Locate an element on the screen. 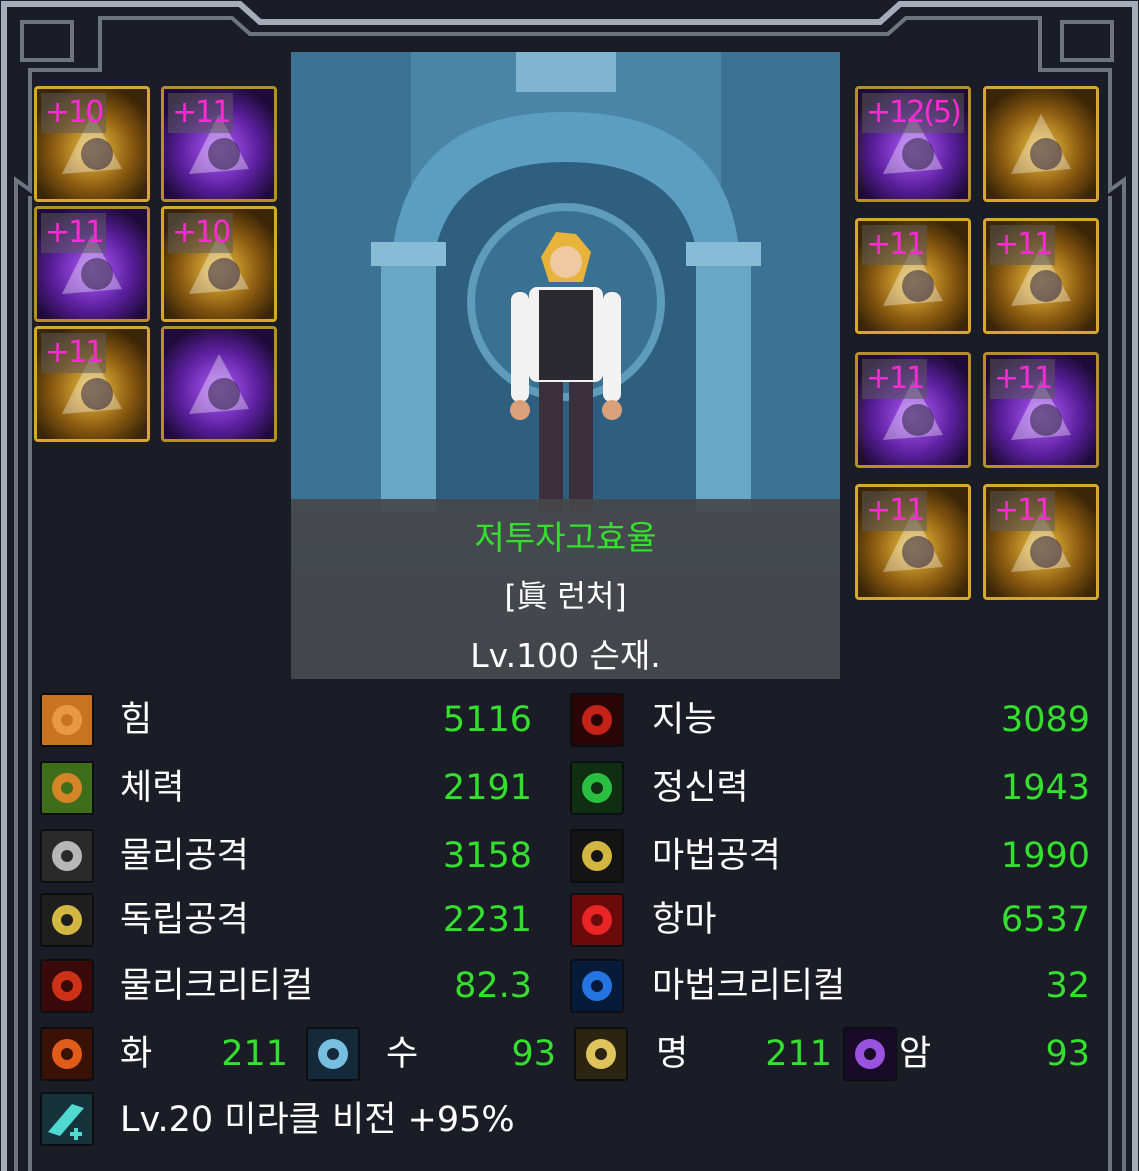 The width and height of the screenshot is (1139, 1171). necklace-item: +11 is located at coordinates (1041, 276).